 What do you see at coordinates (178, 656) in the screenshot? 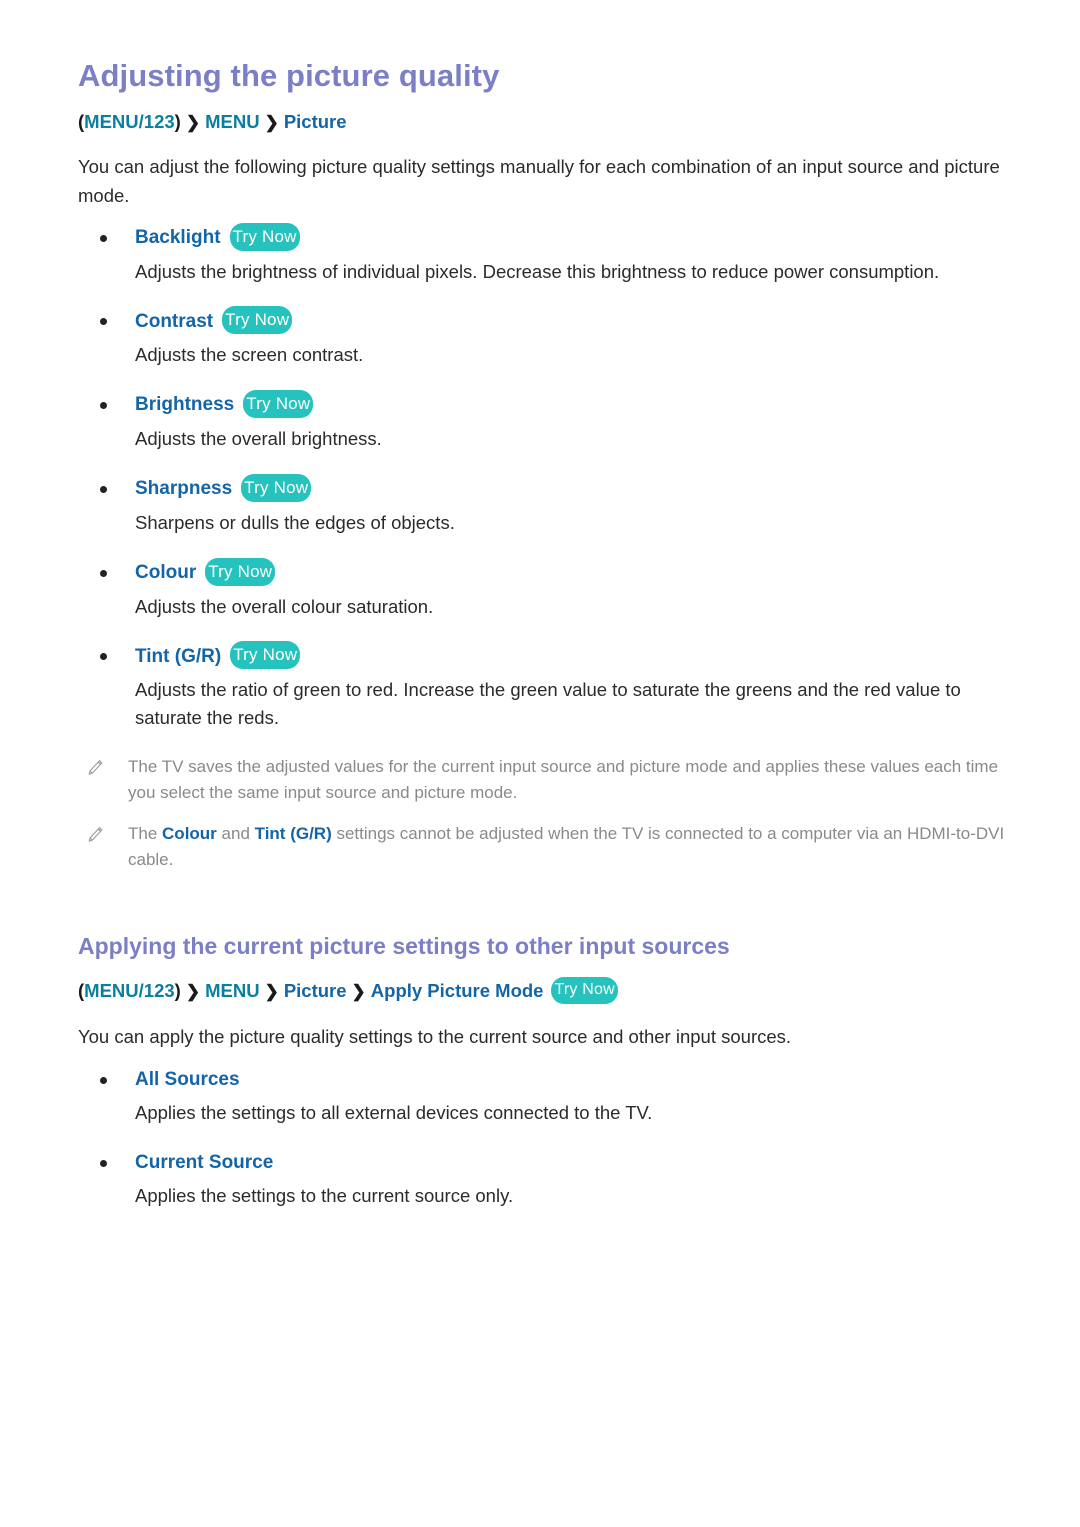
I see `setting-name: Tint (G/R)` at bounding box center [178, 656].